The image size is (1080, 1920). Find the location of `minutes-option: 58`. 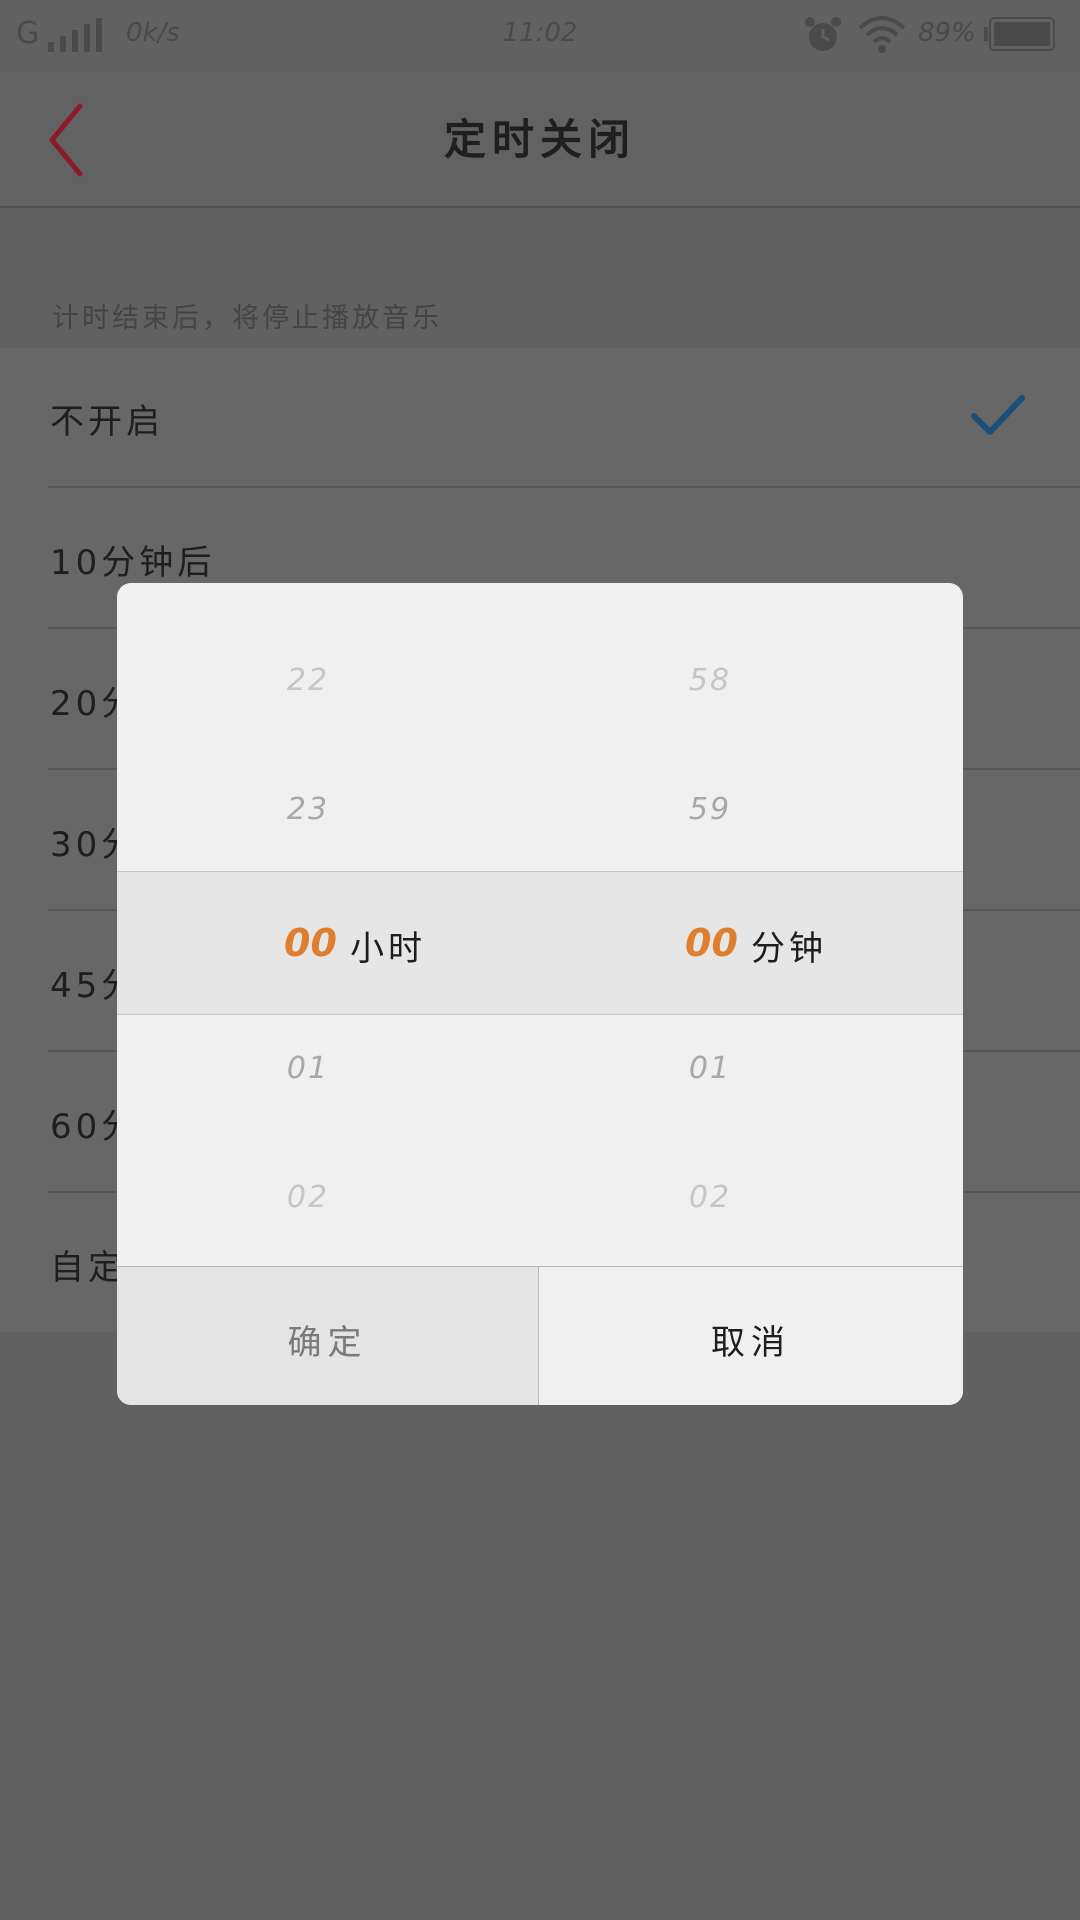

minutes-option: 58 is located at coordinates (710, 680).